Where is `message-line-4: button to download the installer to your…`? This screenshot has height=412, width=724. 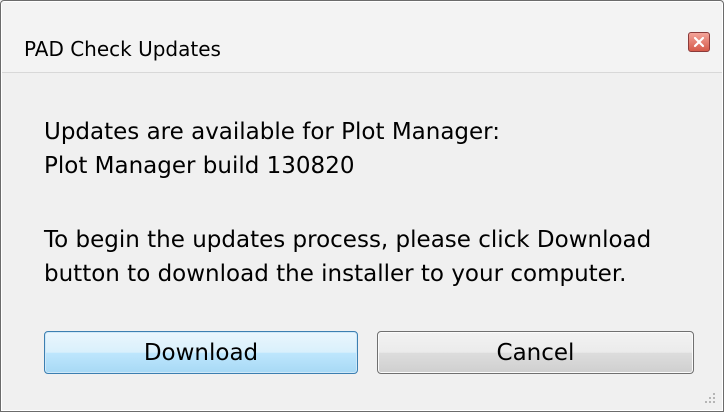
message-line-4: button to download the installer to your… is located at coordinates (335, 274).